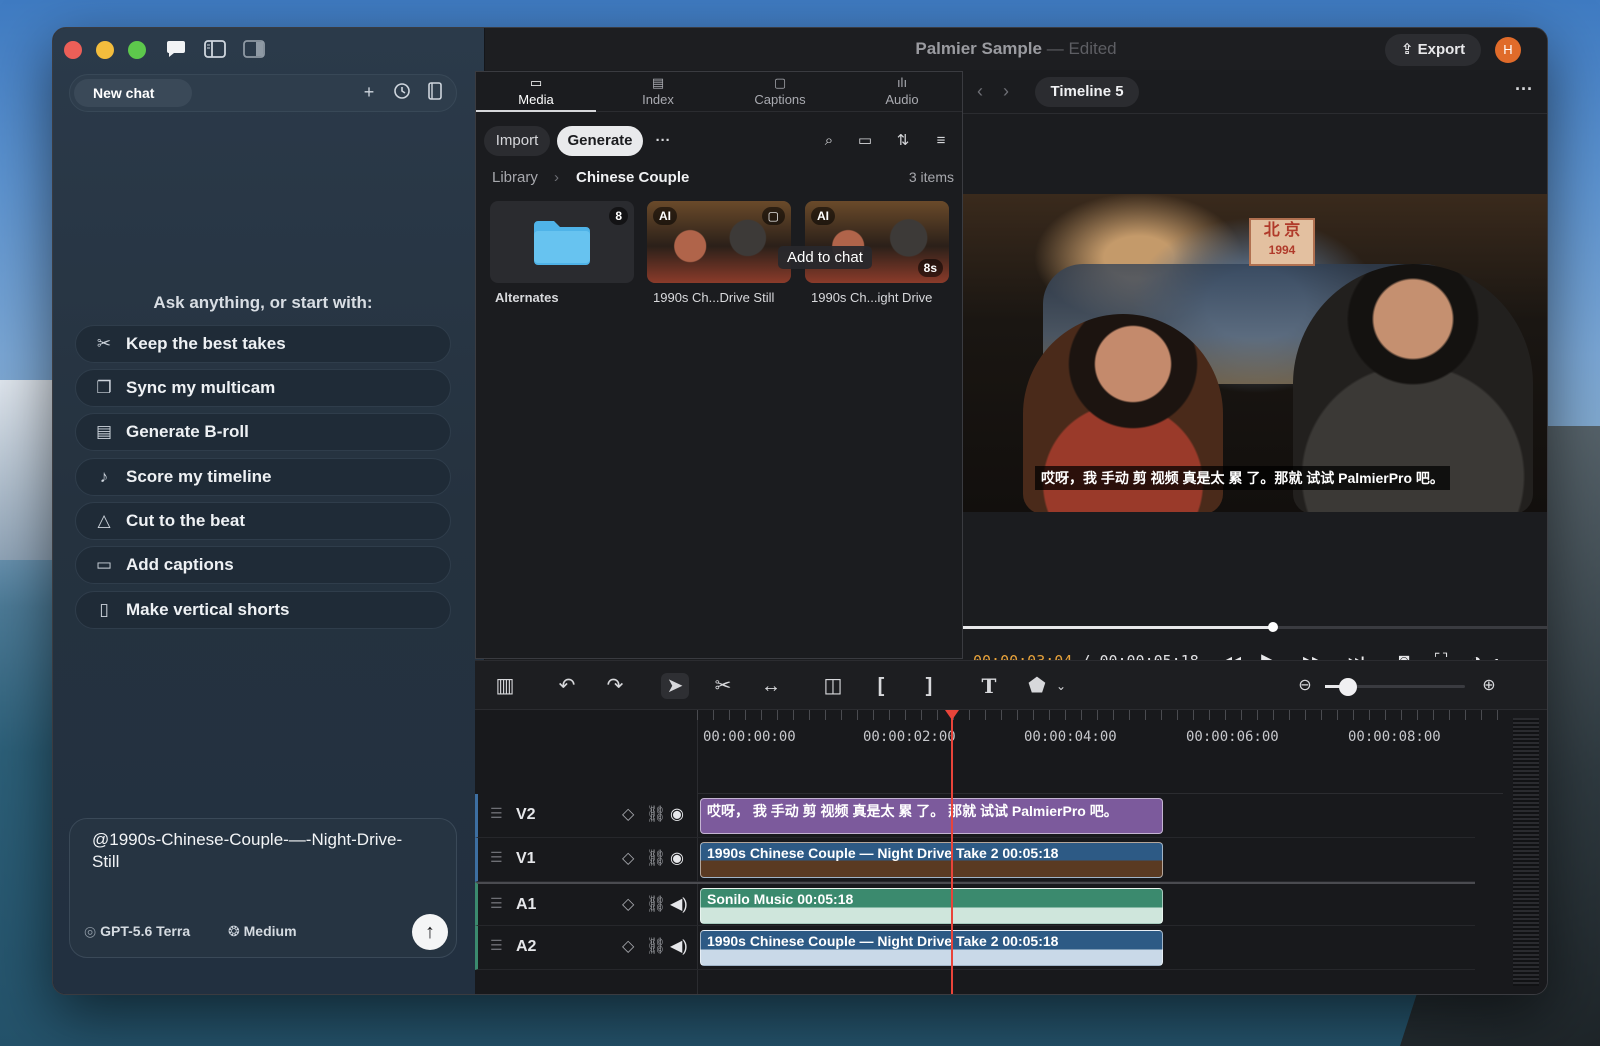 The width and height of the screenshot is (1600, 1046). Describe the element at coordinates (825, 257) in the screenshot. I see `add-to-chat-tooltip: Add to chat` at that location.